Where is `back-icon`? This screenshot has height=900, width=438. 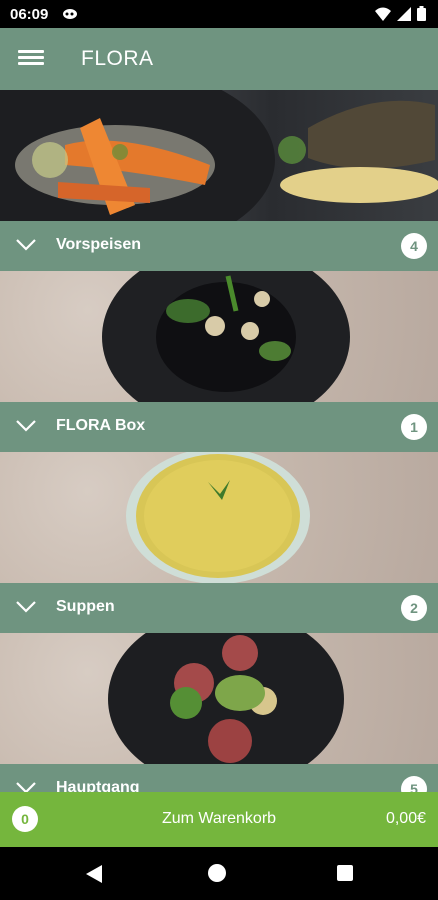
back-icon is located at coordinates (94, 874).